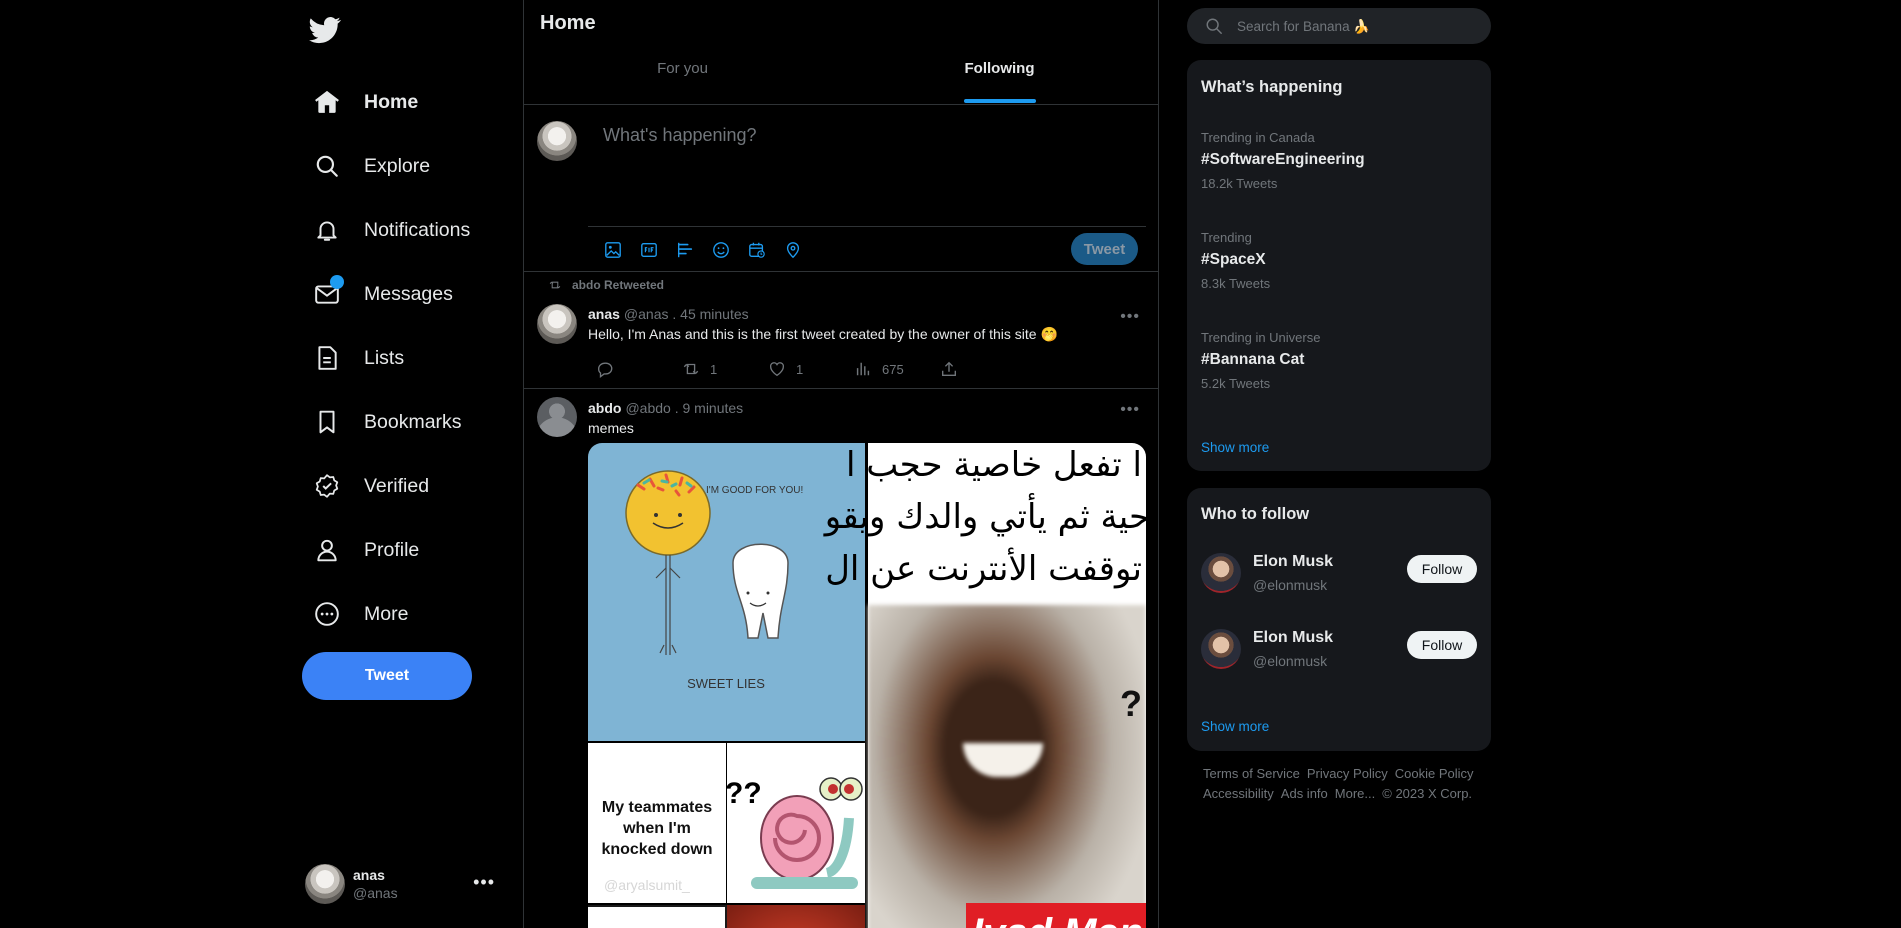 This screenshot has width=1901, height=928. I want to click on search-input, so click(1357, 26).